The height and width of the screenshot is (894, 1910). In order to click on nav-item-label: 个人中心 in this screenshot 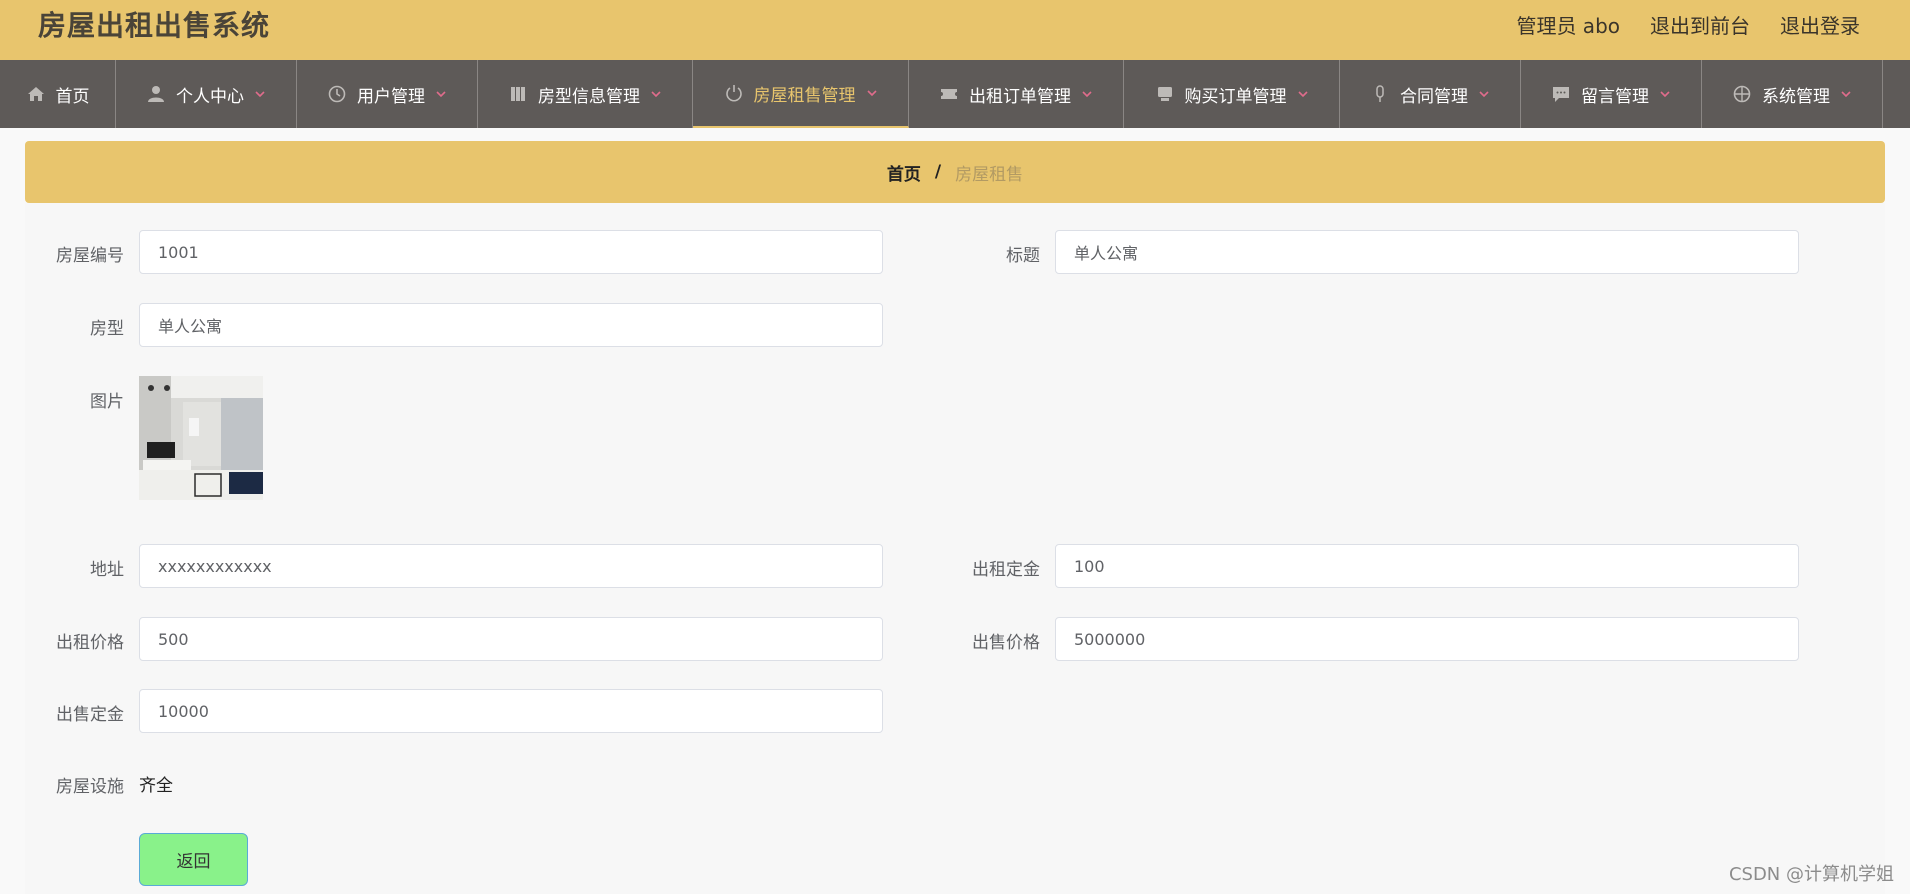, I will do `click(210, 96)`.